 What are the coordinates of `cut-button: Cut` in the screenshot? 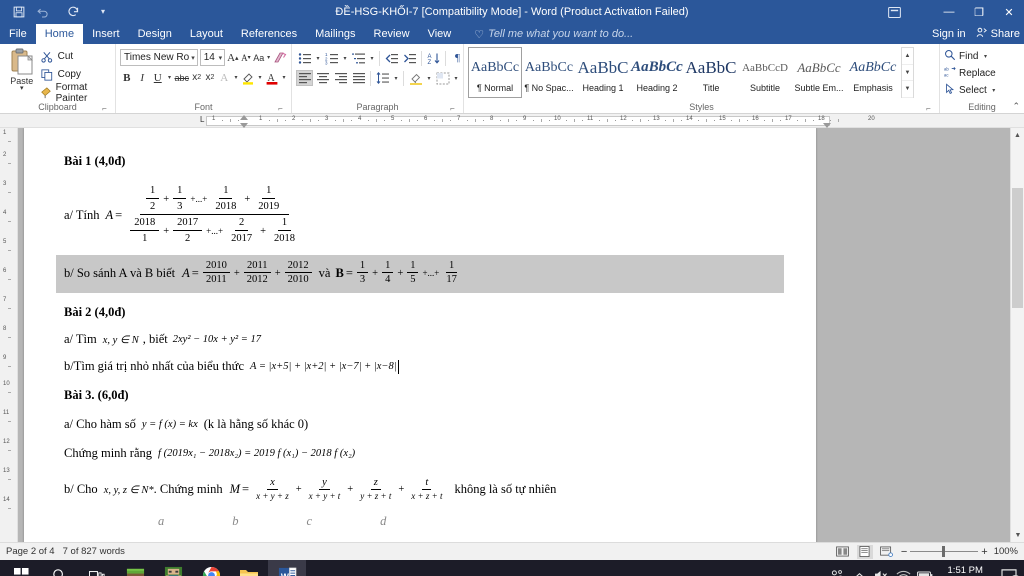 It's located at (75, 56).